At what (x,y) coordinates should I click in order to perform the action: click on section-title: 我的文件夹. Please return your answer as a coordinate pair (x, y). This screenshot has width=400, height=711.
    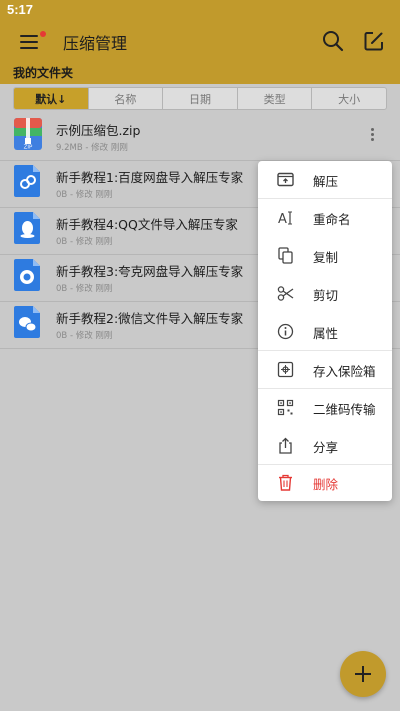
    Looking at the image, I should click on (43, 73).